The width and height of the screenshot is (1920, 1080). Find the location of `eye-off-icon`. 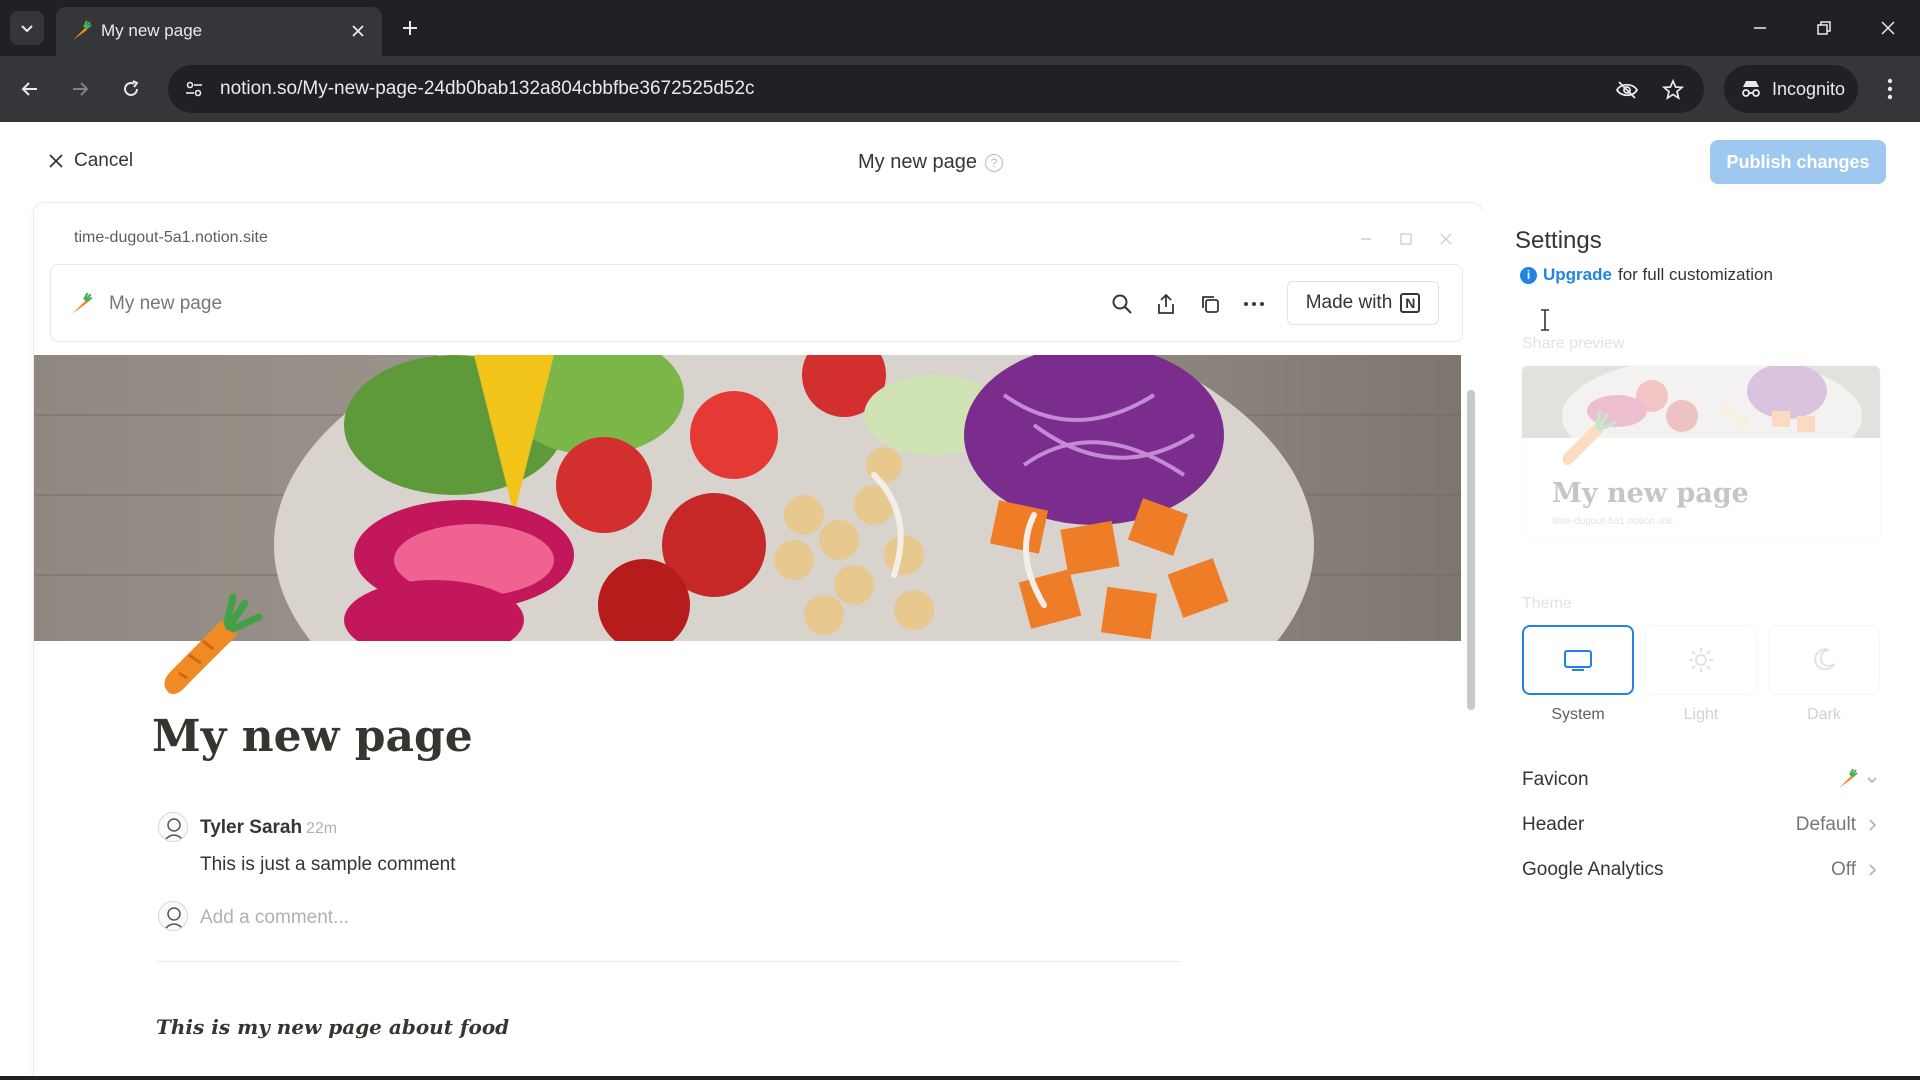

eye-off-icon is located at coordinates (1627, 90).